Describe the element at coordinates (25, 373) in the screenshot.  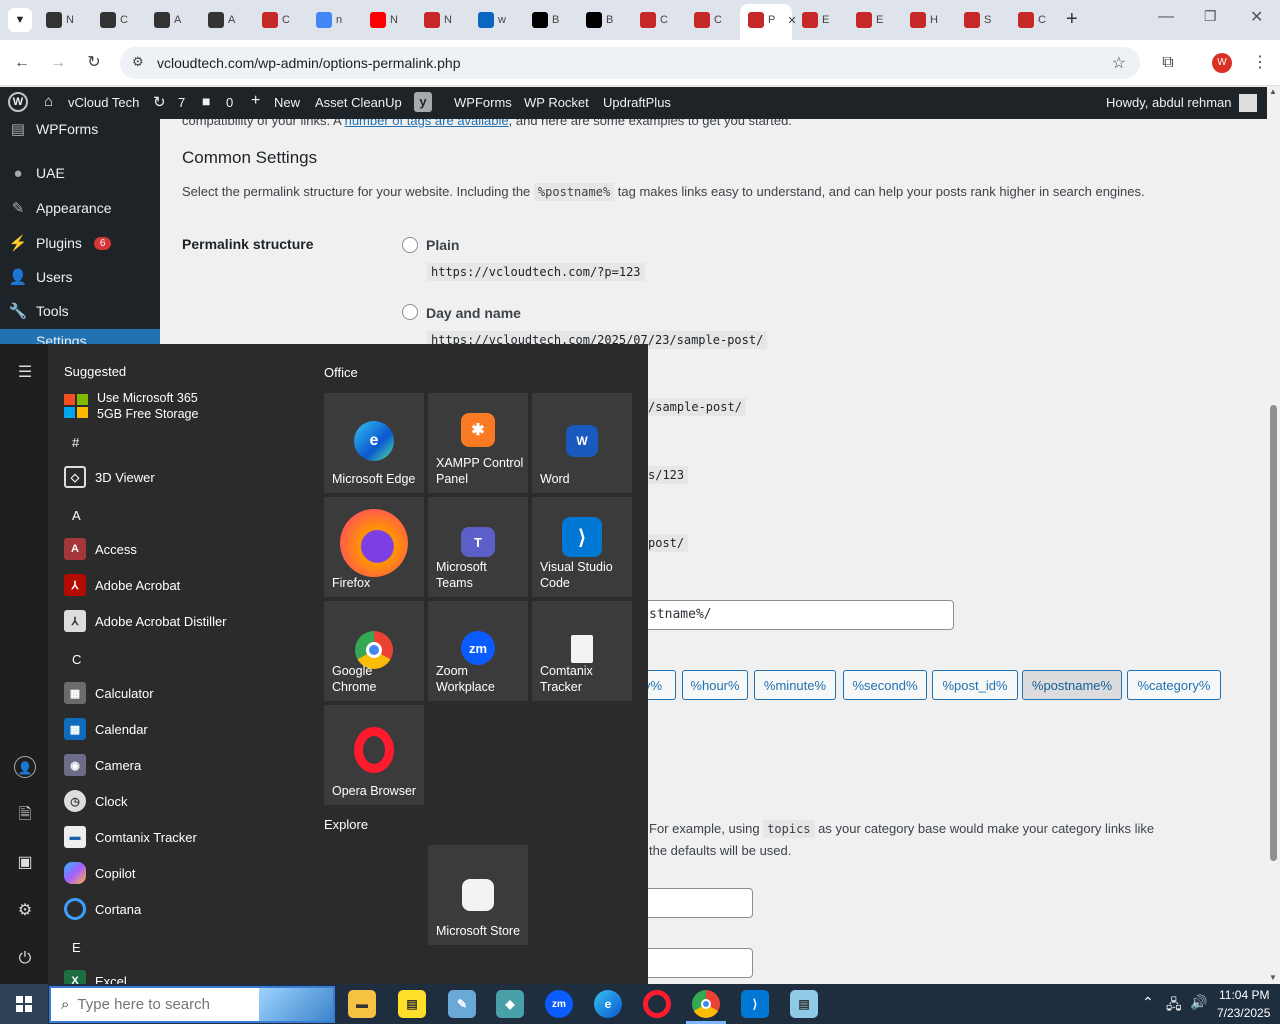
I see `hamburger-menu-icon: ☰` at that location.